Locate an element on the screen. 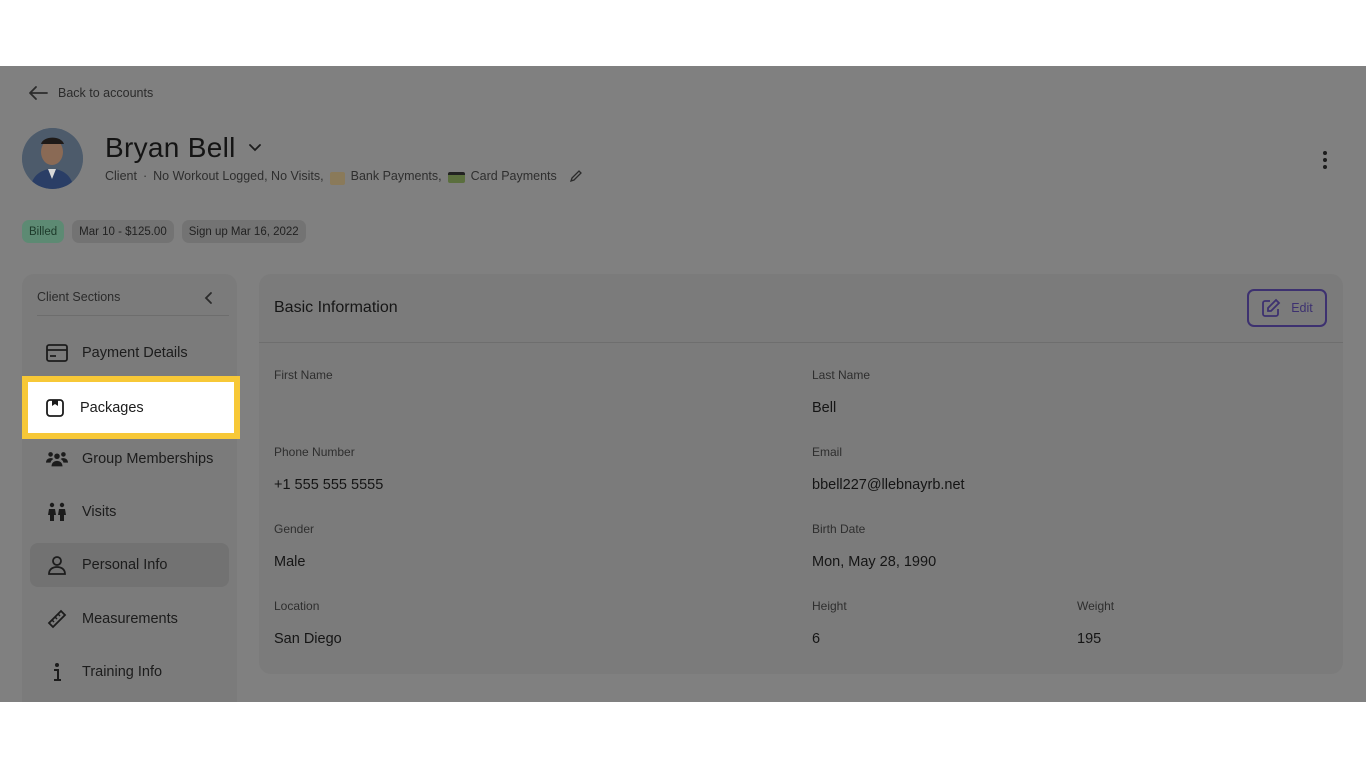 Image resolution: width=1366 pixels, height=768 pixels. panel-title: Basic Information is located at coordinates (336, 307).